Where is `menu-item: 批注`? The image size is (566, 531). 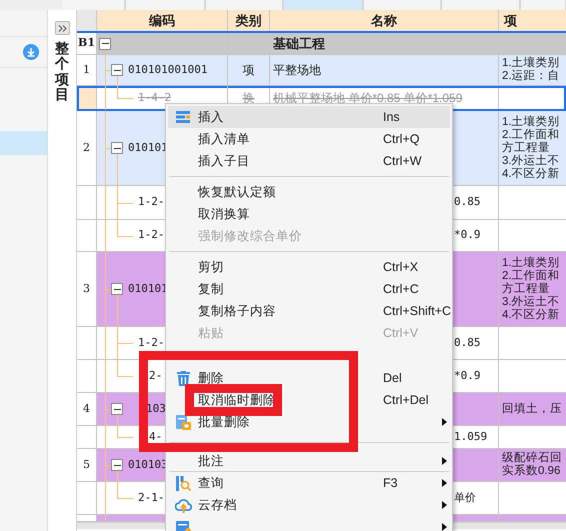 menu-item: 批注 is located at coordinates (309, 461).